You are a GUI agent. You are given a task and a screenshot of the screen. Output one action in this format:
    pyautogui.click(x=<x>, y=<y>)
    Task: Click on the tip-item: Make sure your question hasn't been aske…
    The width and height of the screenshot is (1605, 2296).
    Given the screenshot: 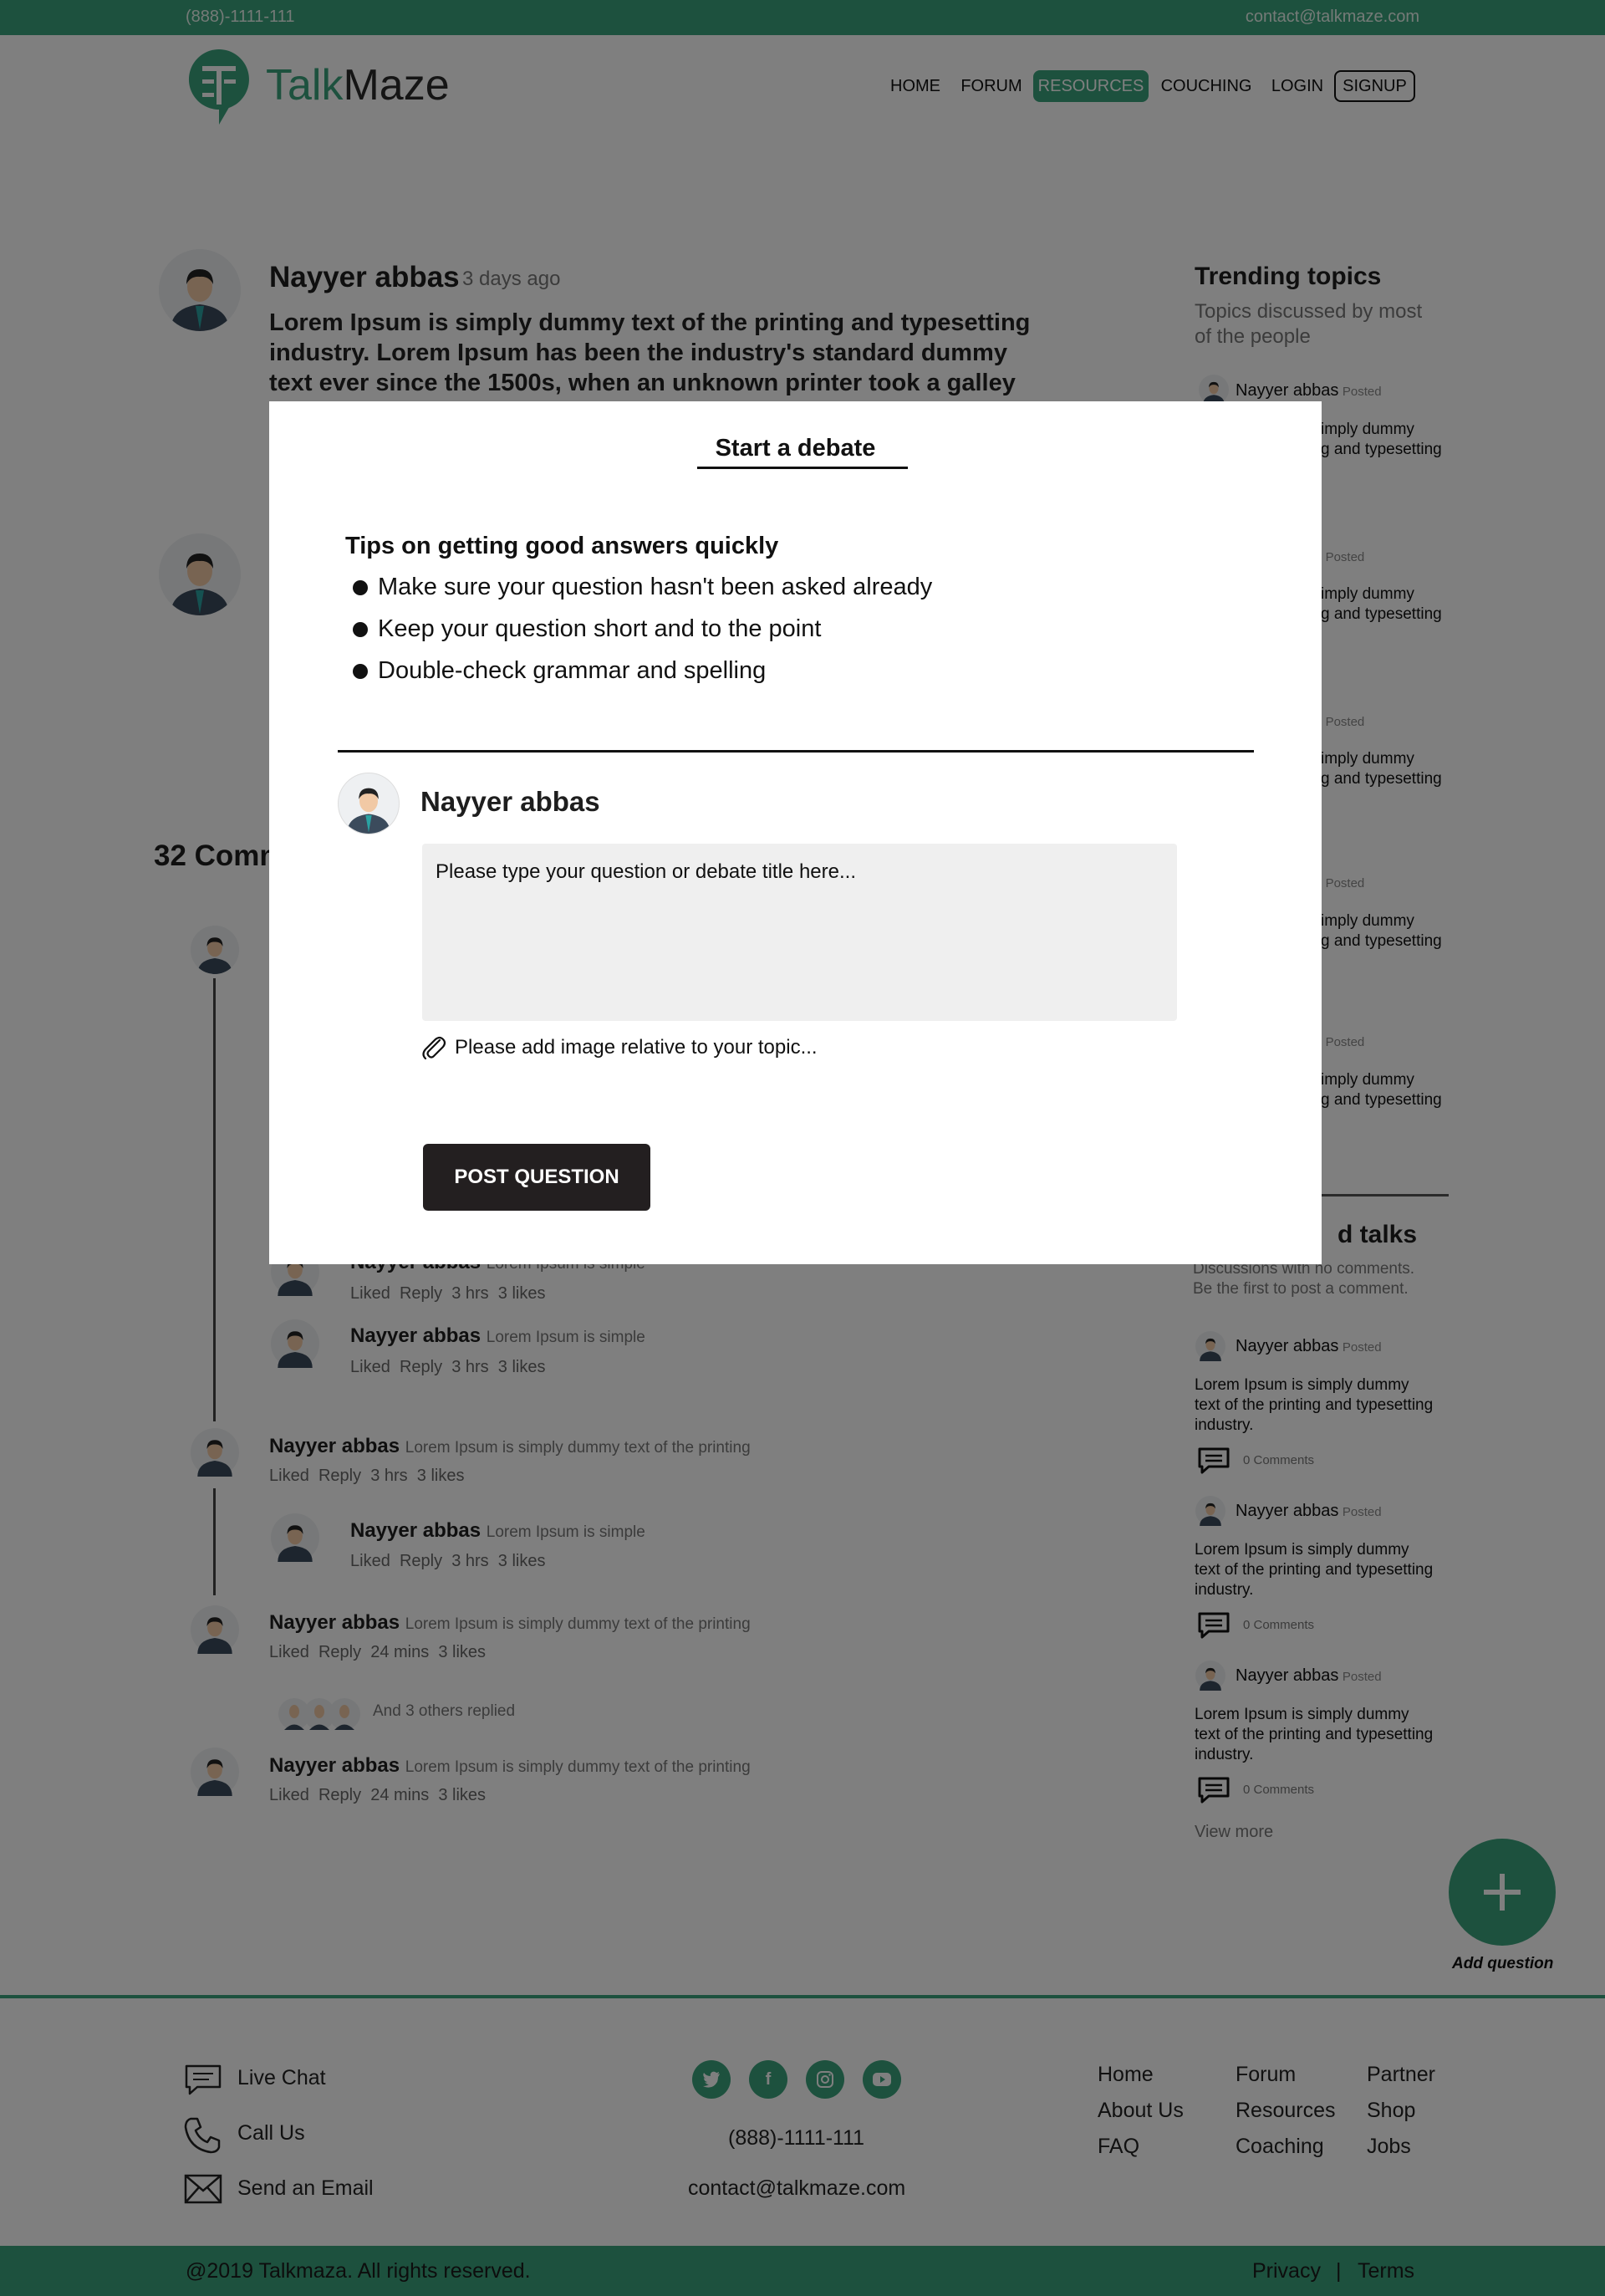 What is the action you would take?
    pyautogui.click(x=638, y=587)
    